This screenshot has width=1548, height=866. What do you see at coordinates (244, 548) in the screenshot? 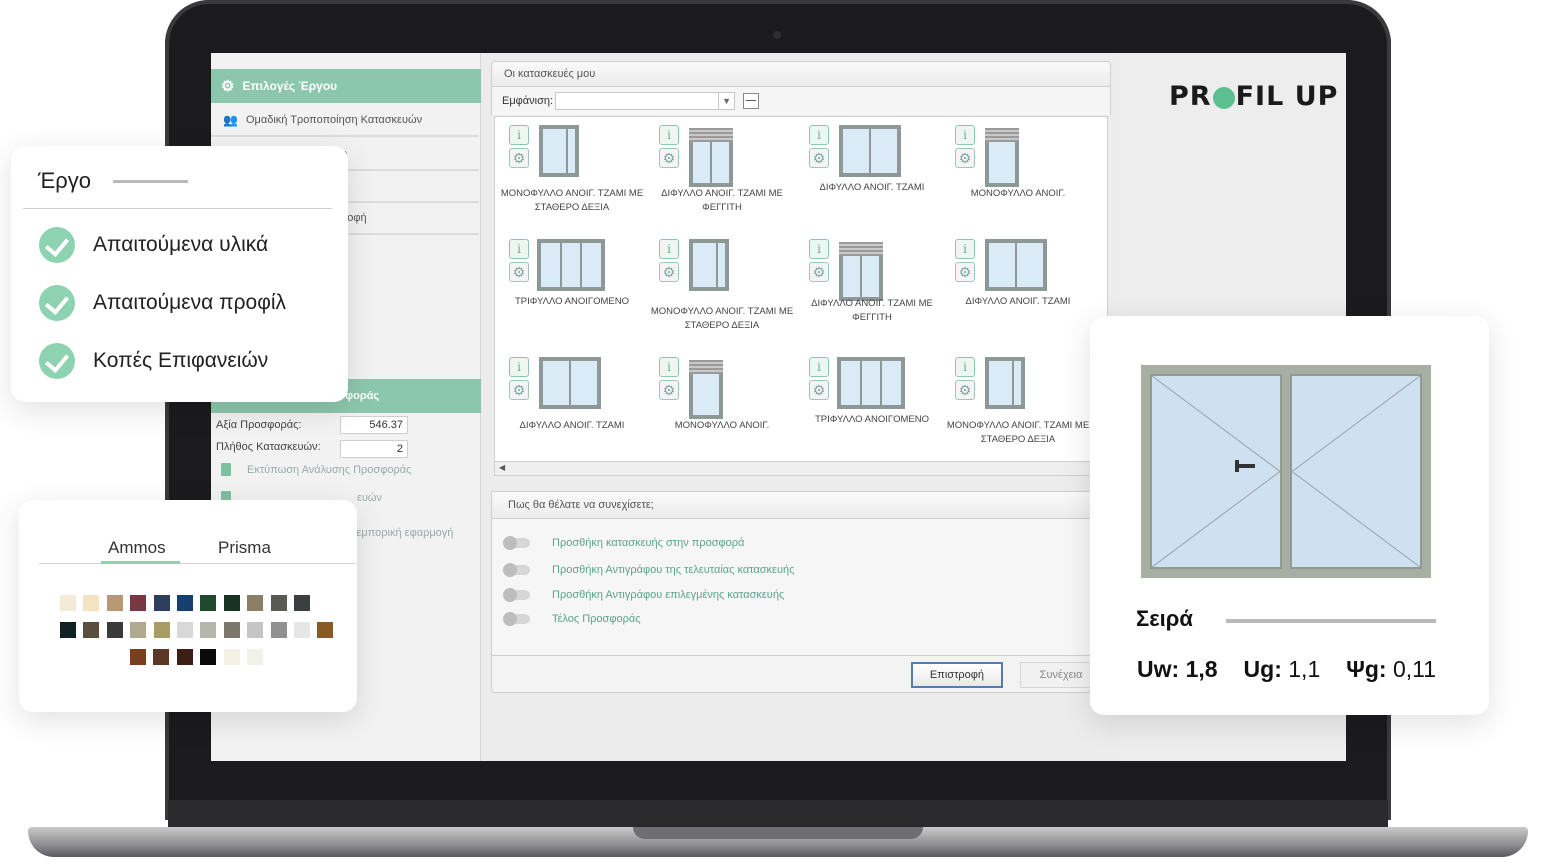
I see `tab-prisma: Prisma` at bounding box center [244, 548].